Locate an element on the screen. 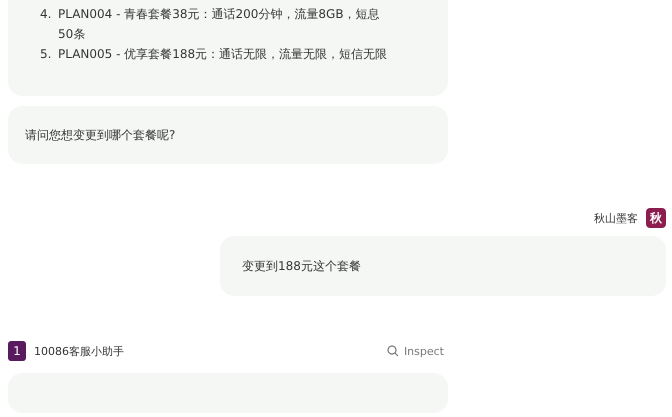 Image resolution: width=672 pixels, height=417 pixels. bot-name: 10086客服小助手 is located at coordinates (79, 351).